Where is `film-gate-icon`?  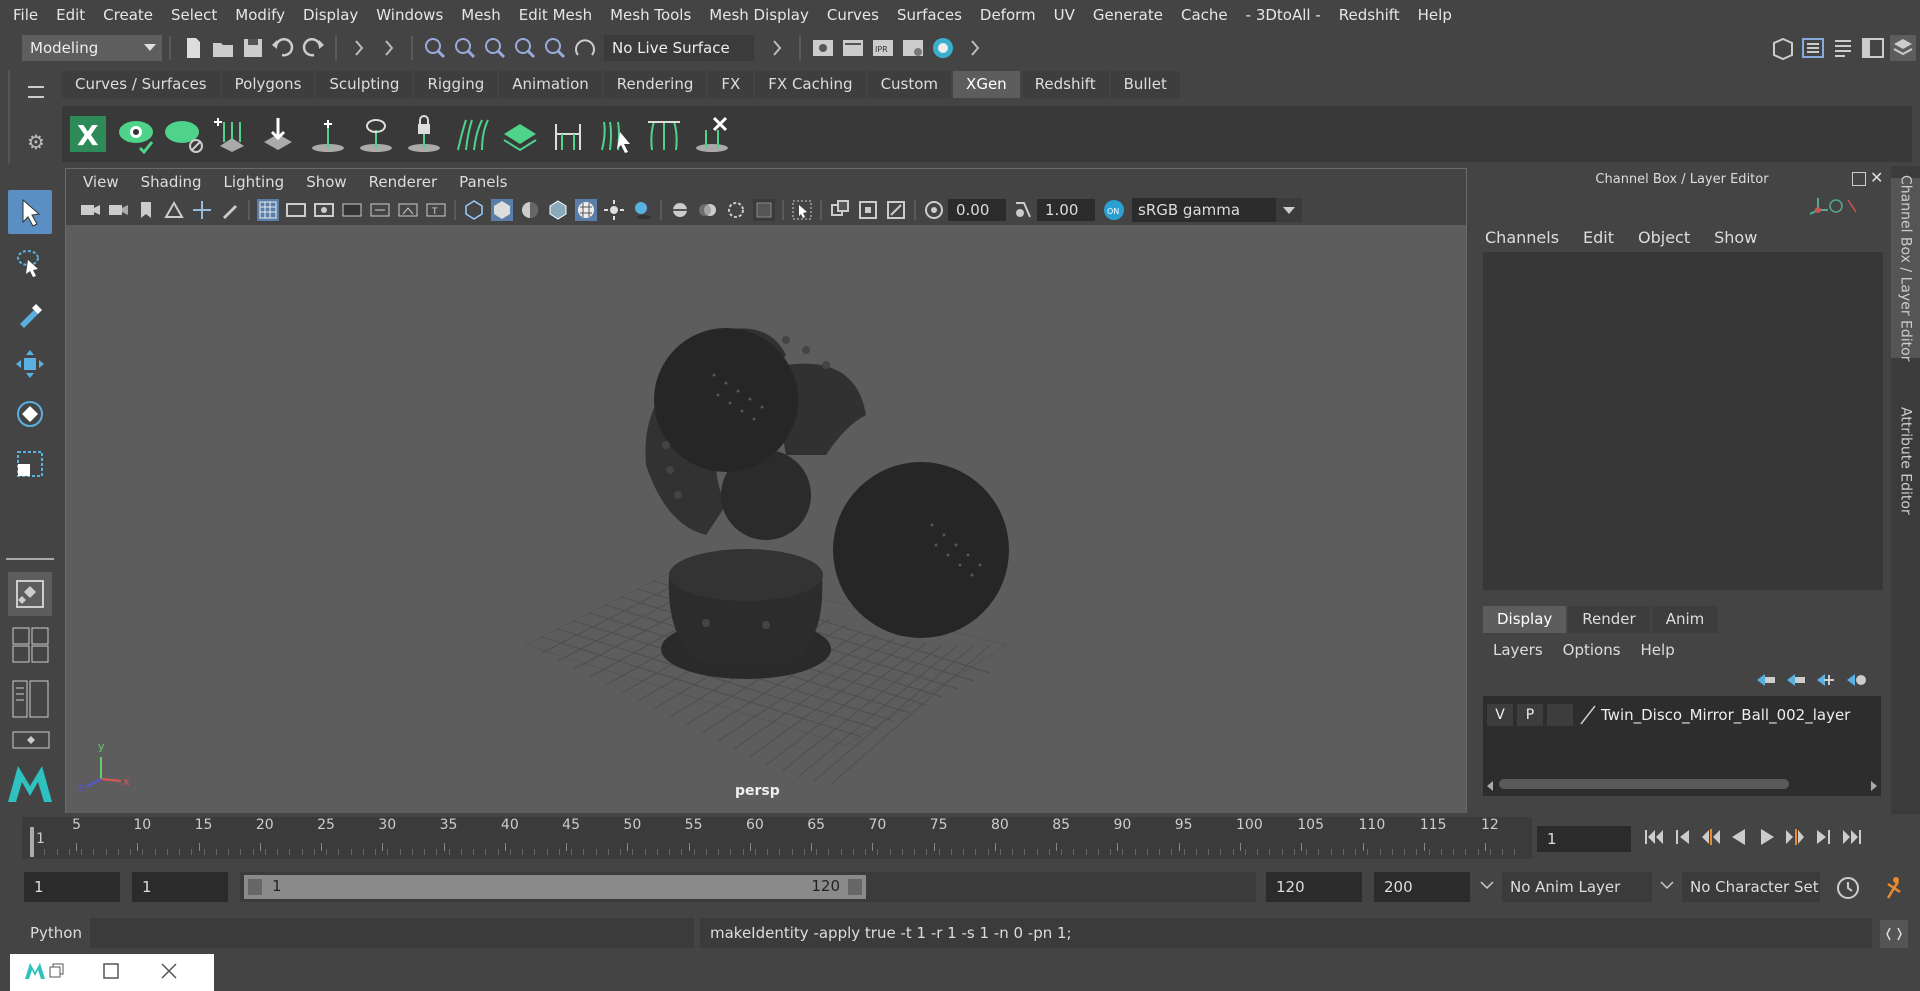 film-gate-icon is located at coordinates (296, 210).